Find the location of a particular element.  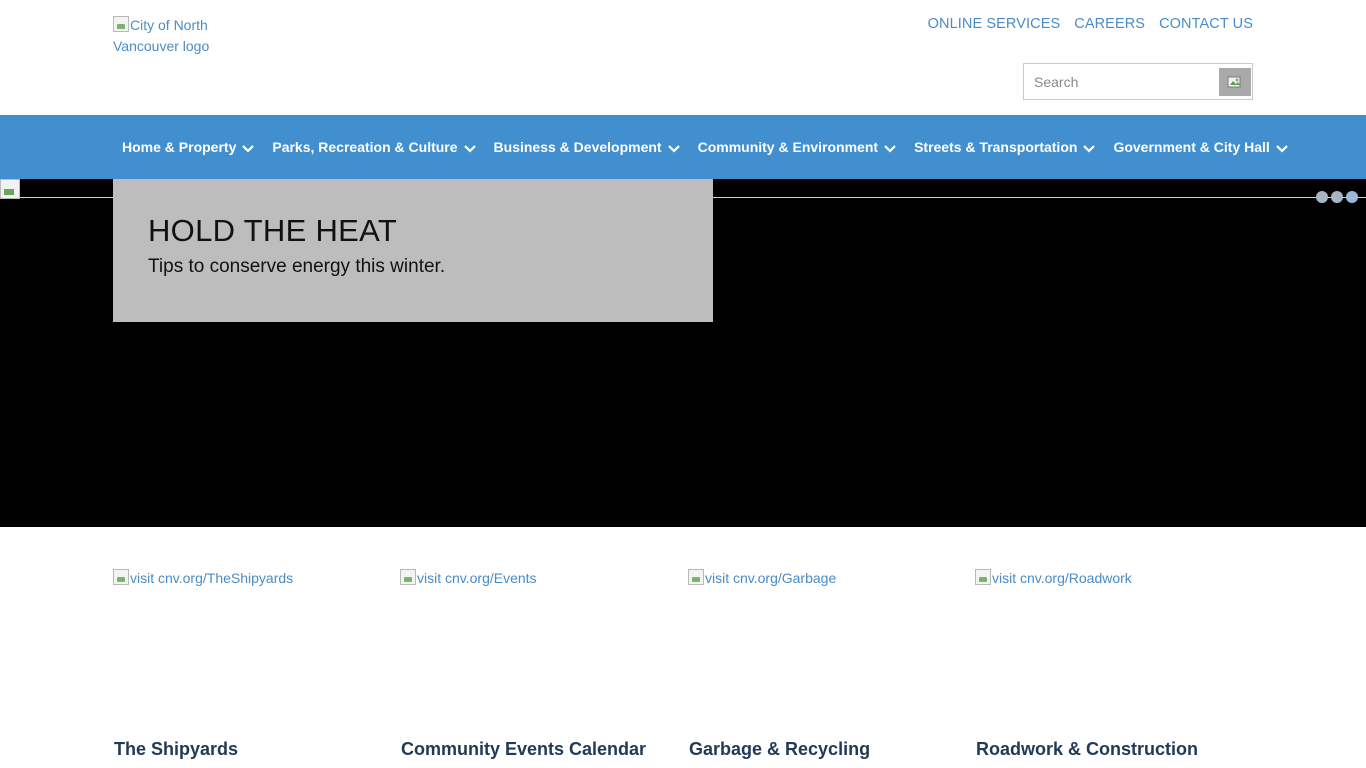

card-image: visit cnv.org/Roadwork is located at coordinates (1110, 648).